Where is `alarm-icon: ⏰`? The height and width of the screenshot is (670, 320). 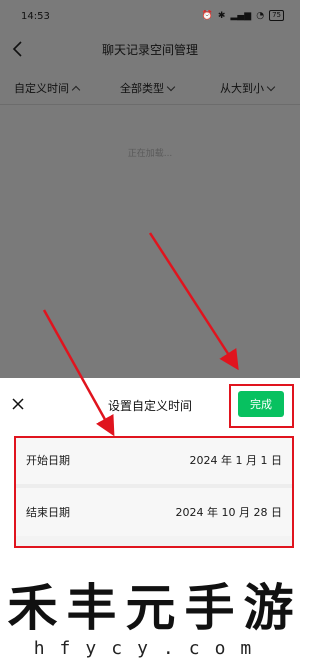 alarm-icon: ⏰ is located at coordinates (207, 15).